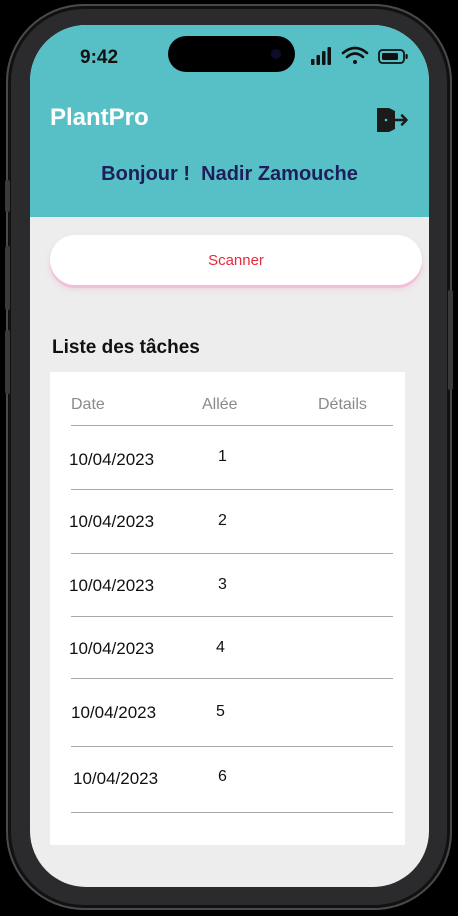  What do you see at coordinates (88, 404) in the screenshot?
I see `column-header-date: Date` at bounding box center [88, 404].